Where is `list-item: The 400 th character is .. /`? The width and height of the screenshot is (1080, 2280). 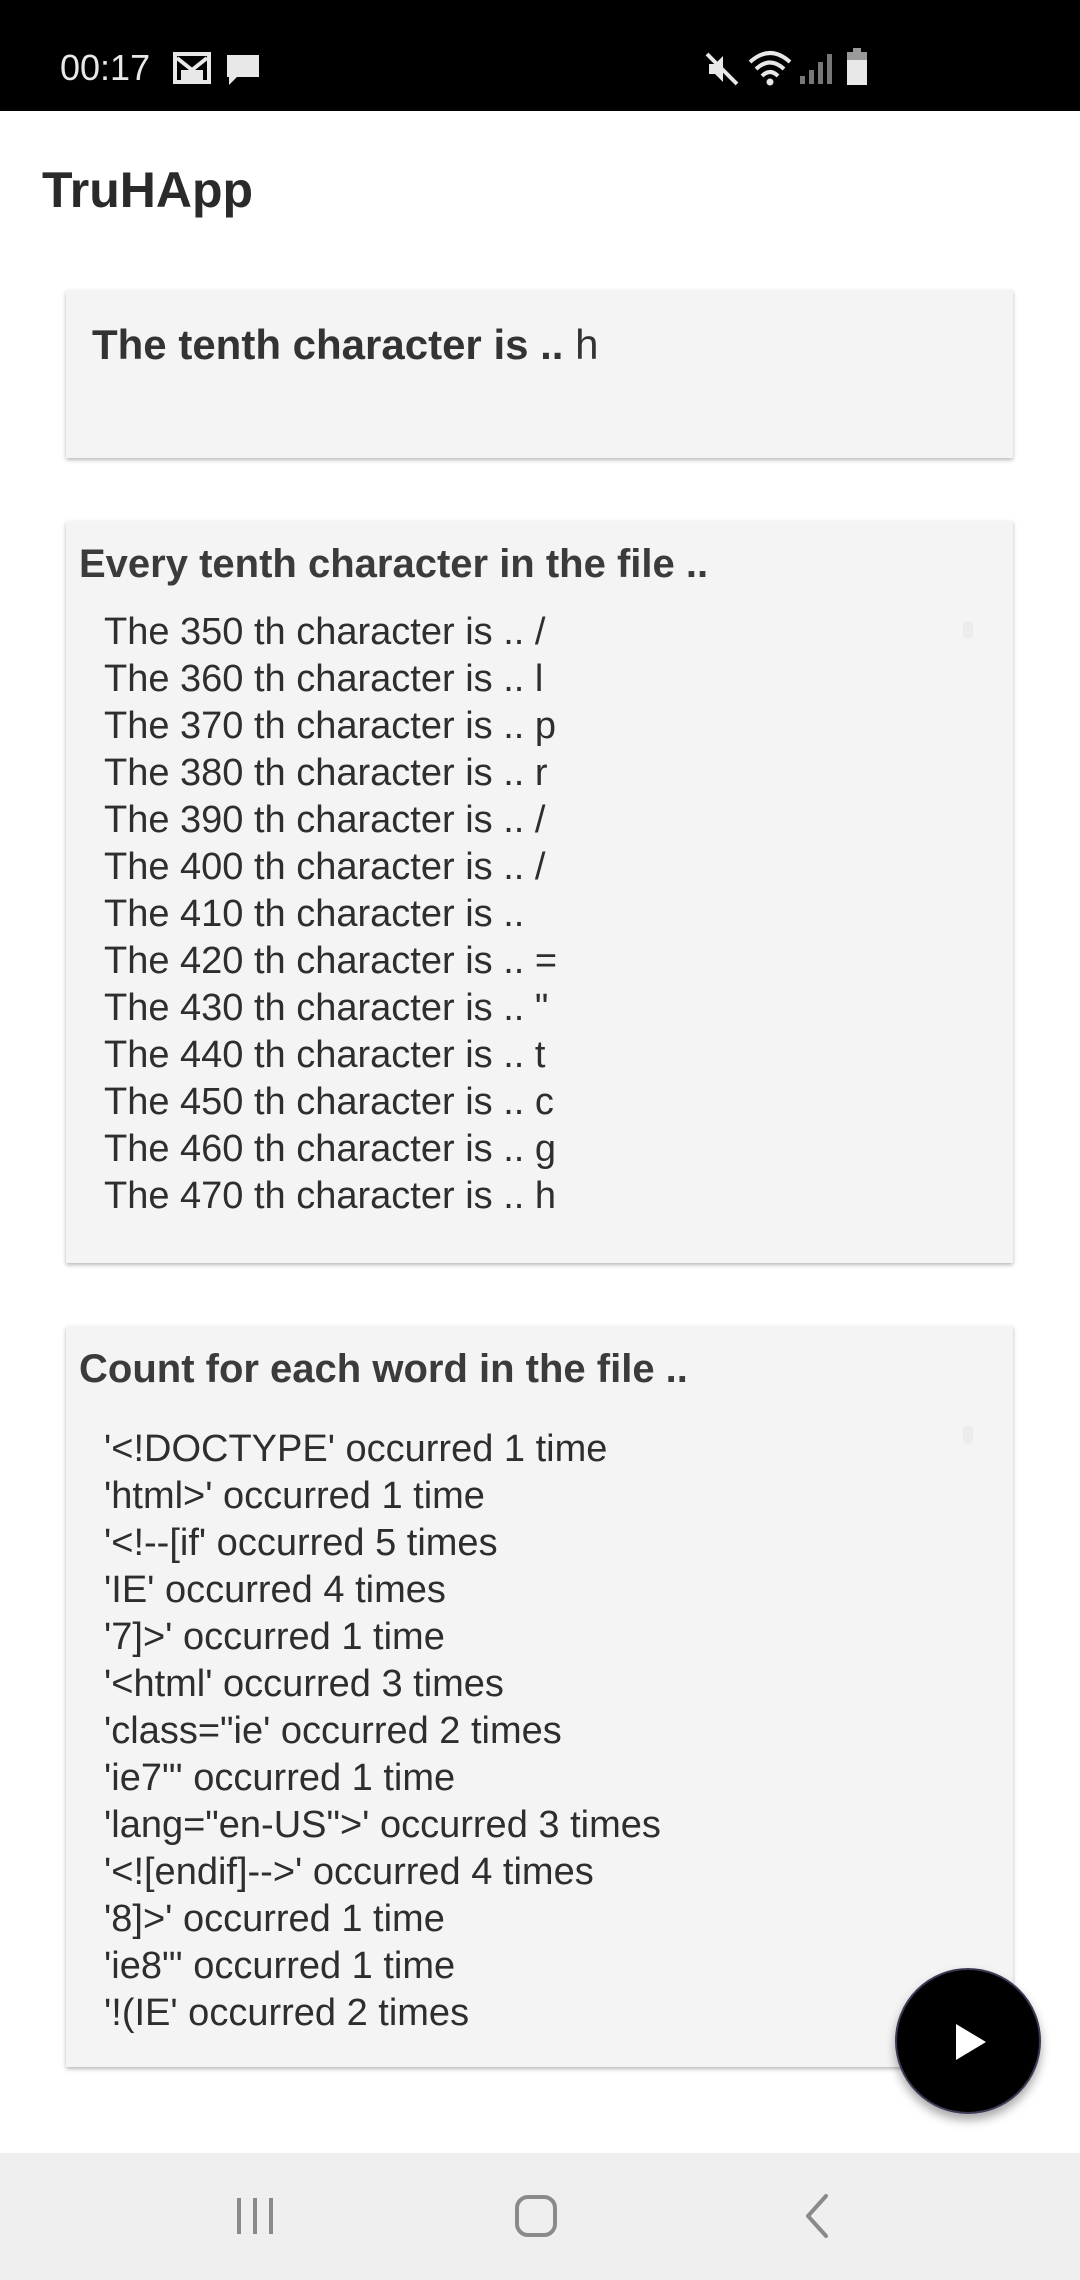
list-item: The 400 th character is .. / is located at coordinates (325, 867).